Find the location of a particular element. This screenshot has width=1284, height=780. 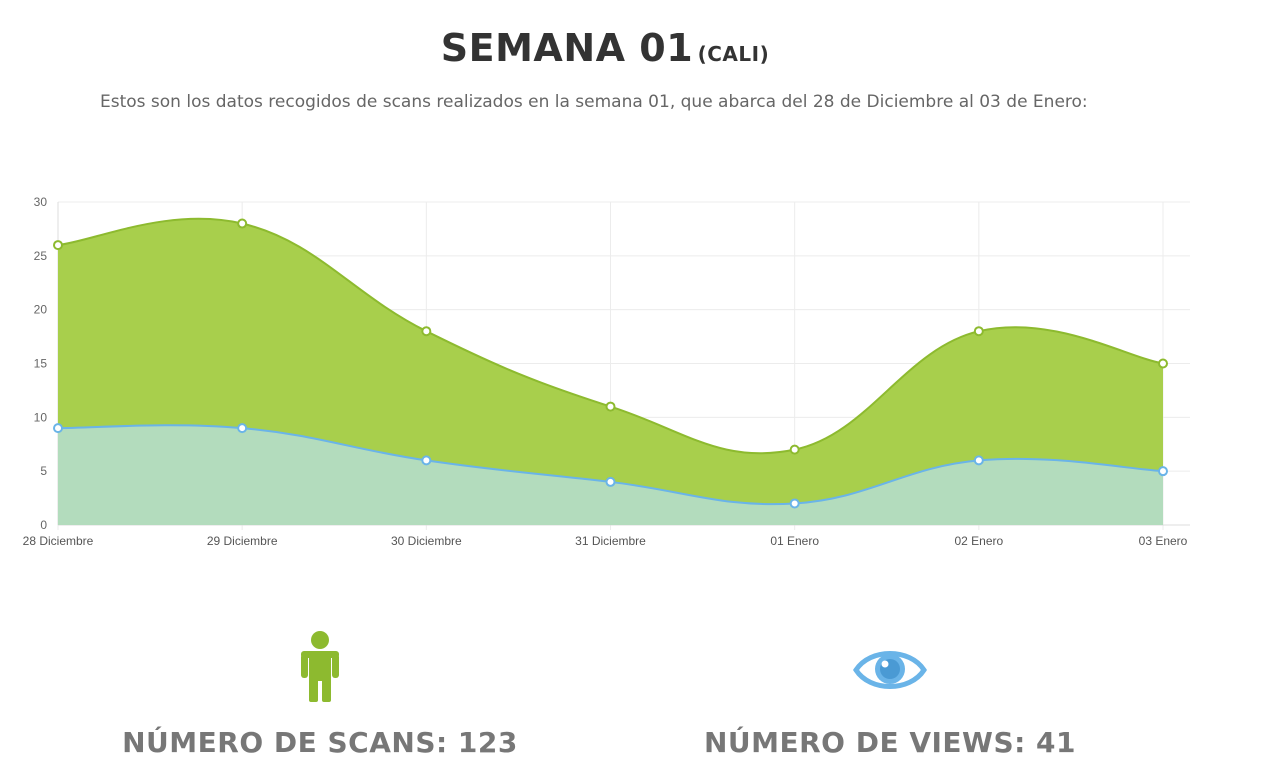

x-tick-label: 30 Diciembre is located at coordinates (426, 541).